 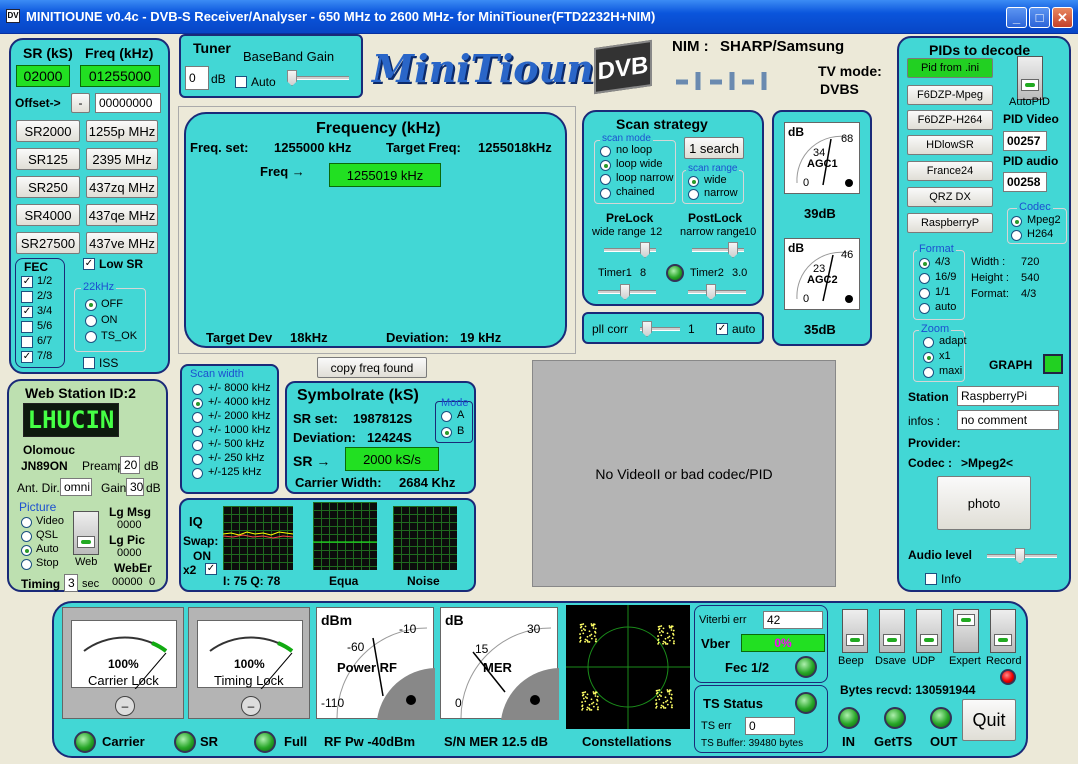 I want to click on pid-video-input: 00257, so click(x=1025, y=141).